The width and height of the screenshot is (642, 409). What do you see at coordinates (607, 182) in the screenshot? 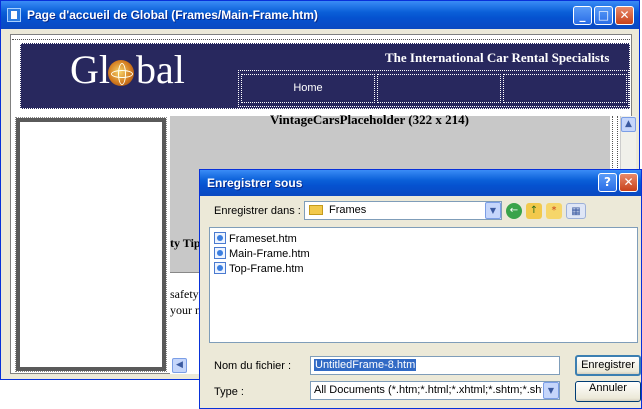
I see `help-button: ?` at bounding box center [607, 182].